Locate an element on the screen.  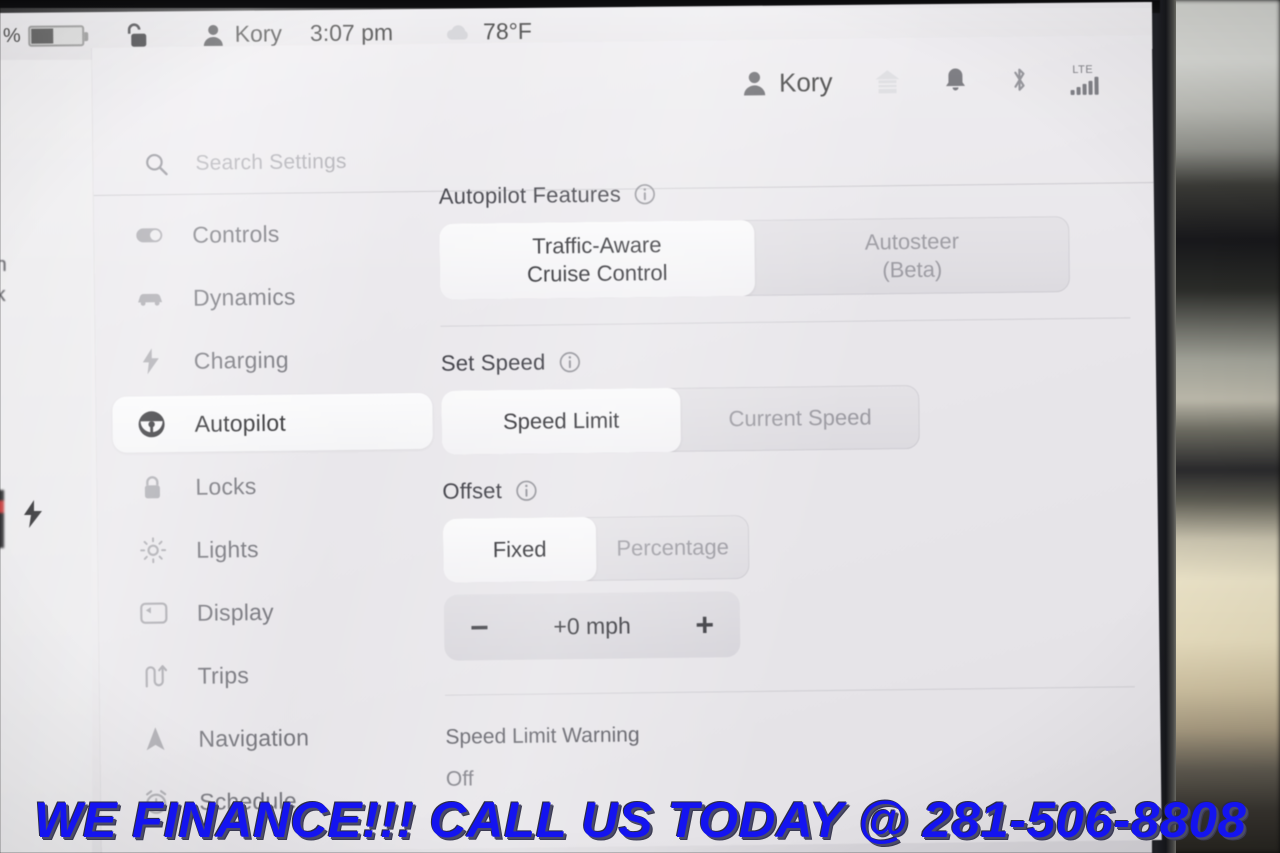
group-title: Set Speed is located at coordinates (493, 363).